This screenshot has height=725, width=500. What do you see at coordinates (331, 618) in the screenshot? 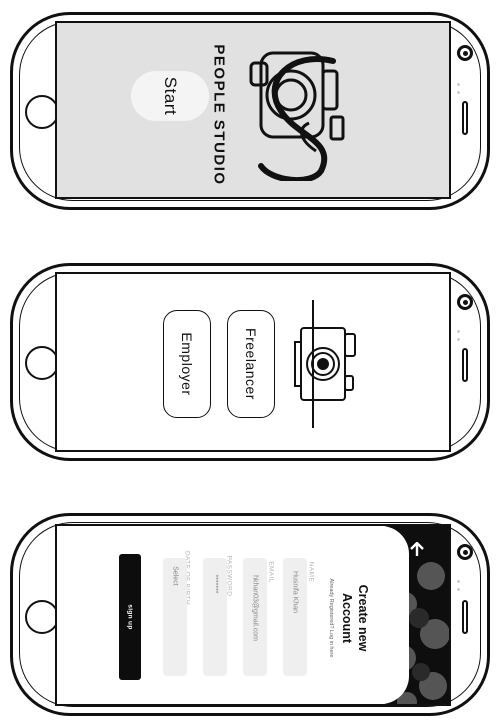
I see `login-link: Already Registered? Log in here` at bounding box center [331, 618].